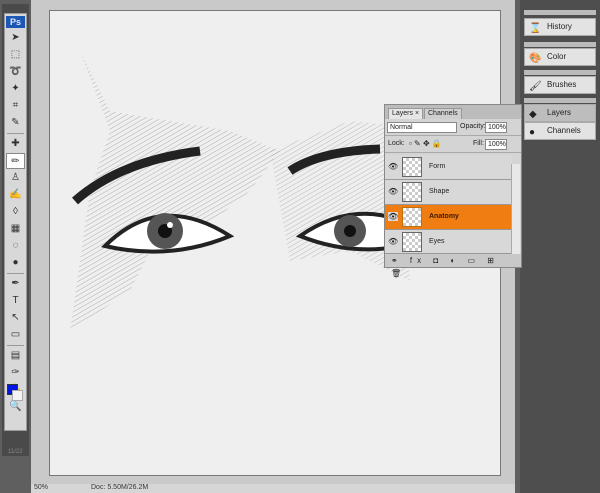  Describe the element at coordinates (15, 55) in the screenshot. I see `marquee-tool-icon: ⬚` at that location.